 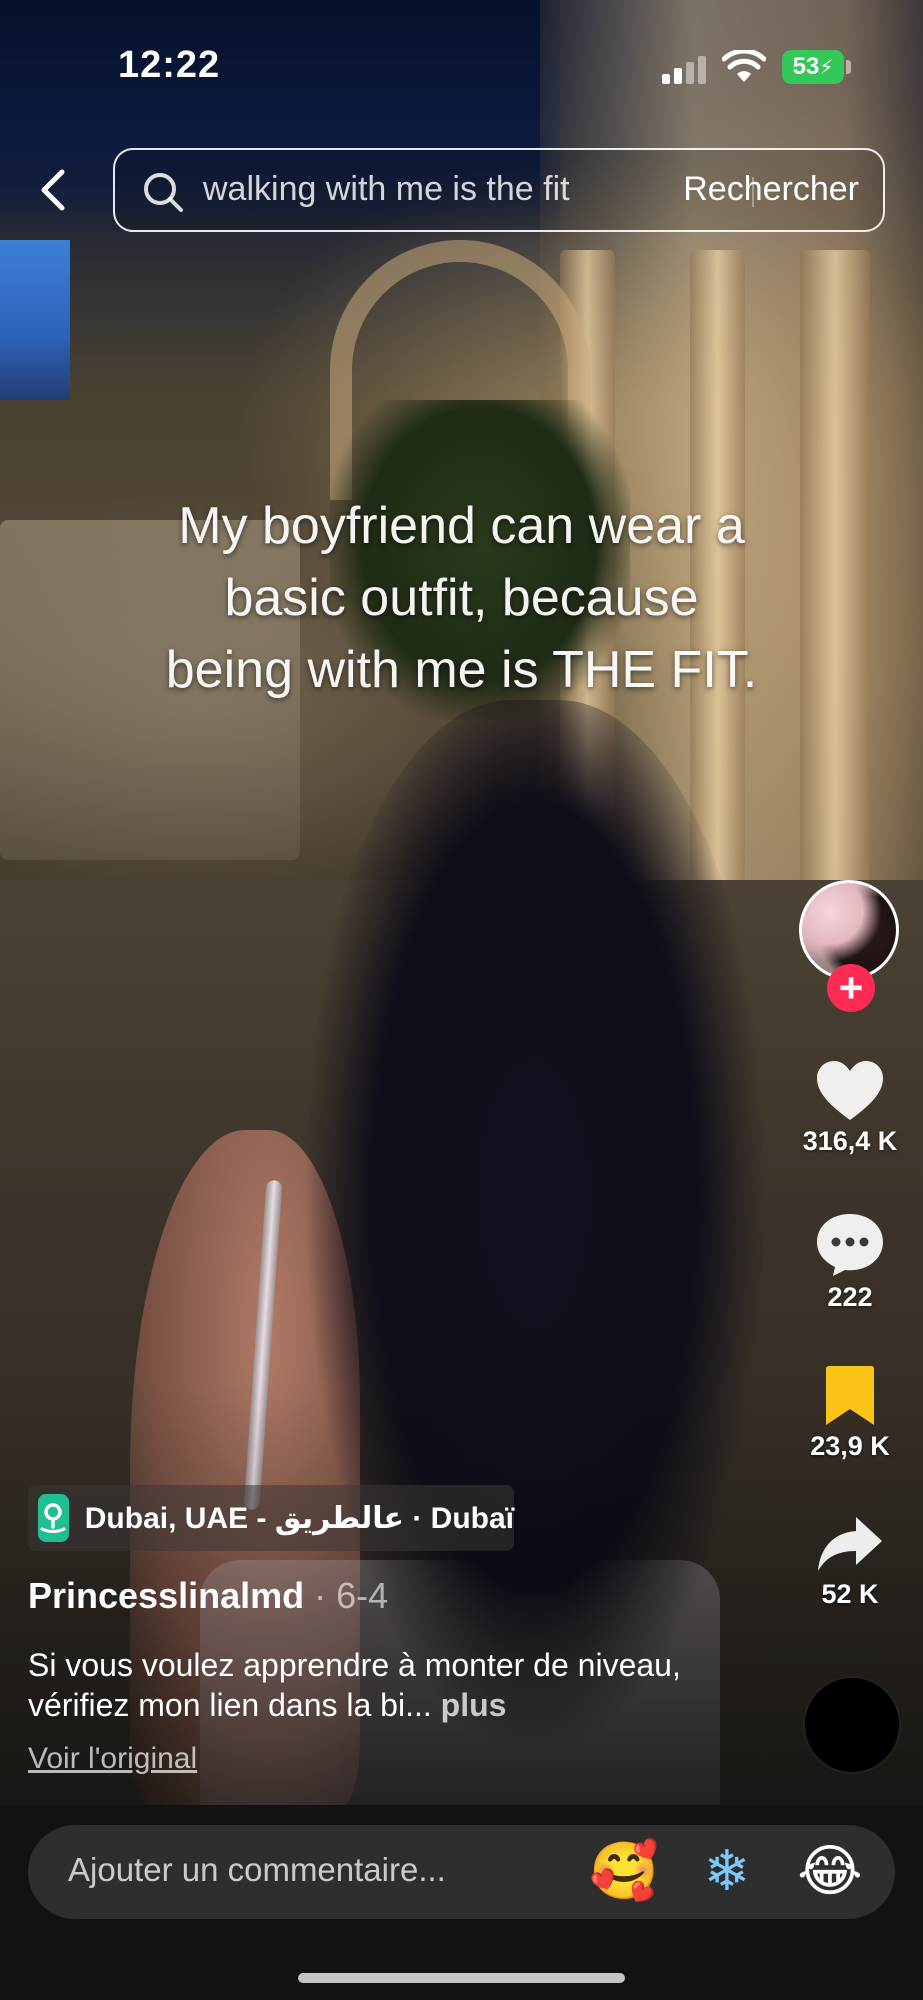 I want to click on battery-indicator: 53 ⚡, so click(x=813, y=67).